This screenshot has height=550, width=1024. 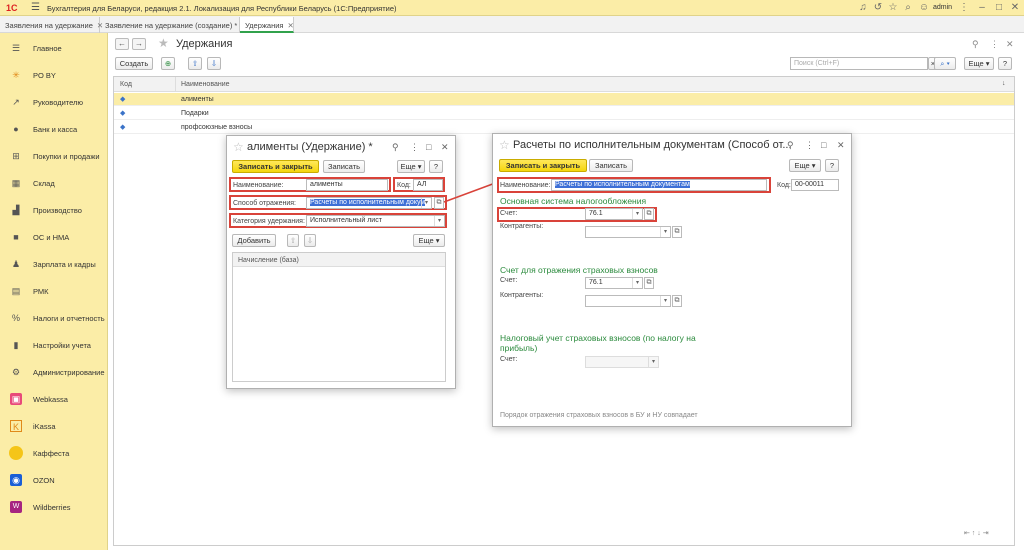 I want to click on sidebar-item-main: ☰ Главное, so click(x=54, y=48).